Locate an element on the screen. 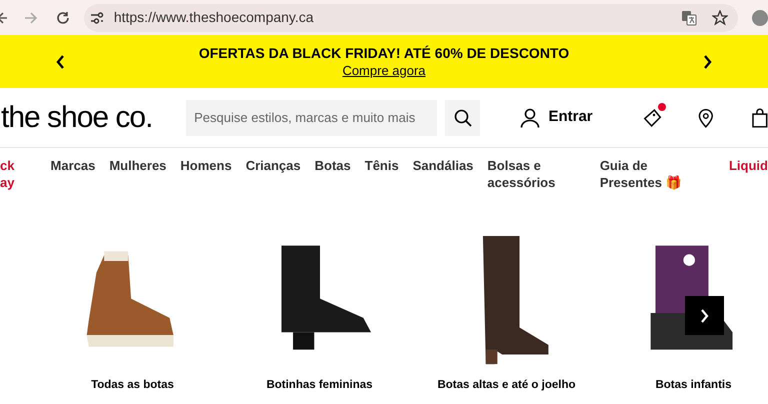 Image resolution: width=768 pixels, height=404 pixels. category-label: Todas as botas is located at coordinates (132, 385).